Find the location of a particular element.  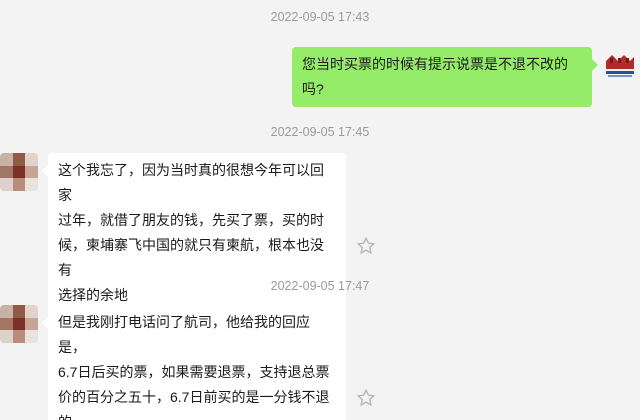

outgoing-message-bubble: 您当时买票的时候有提示说票是不退不改的 吗? is located at coordinates (445, 77).